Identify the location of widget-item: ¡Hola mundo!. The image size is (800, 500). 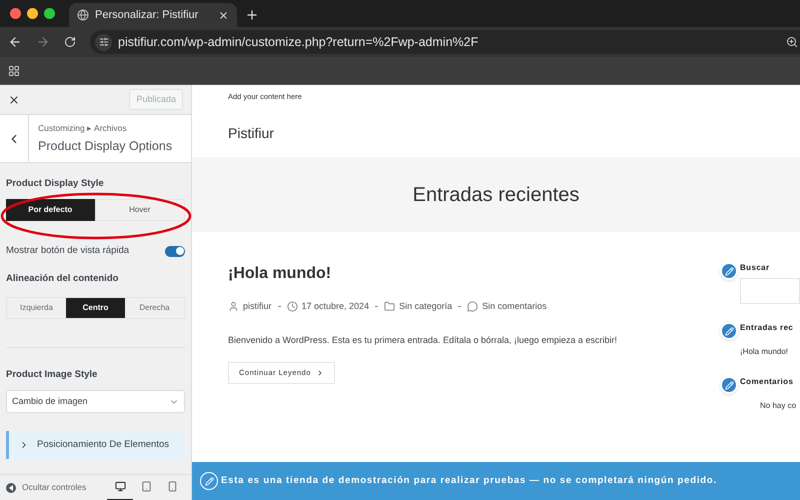
(767, 352).